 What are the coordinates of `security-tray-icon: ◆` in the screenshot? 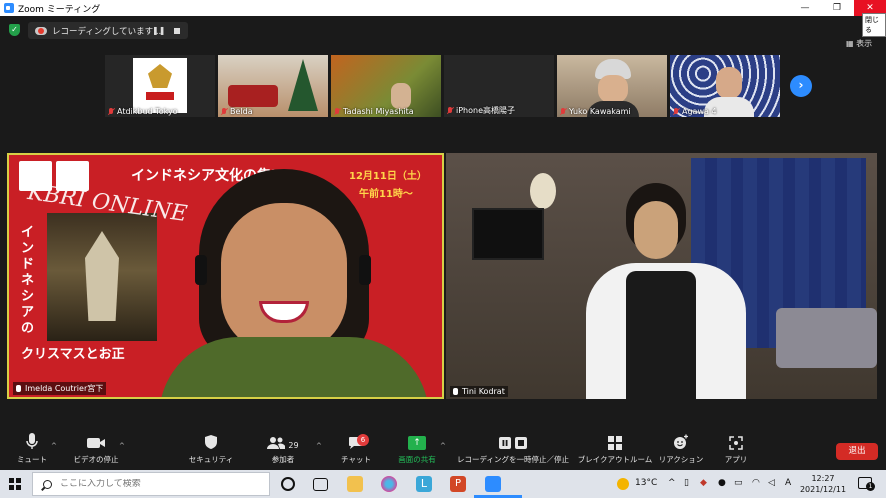 It's located at (703, 483).